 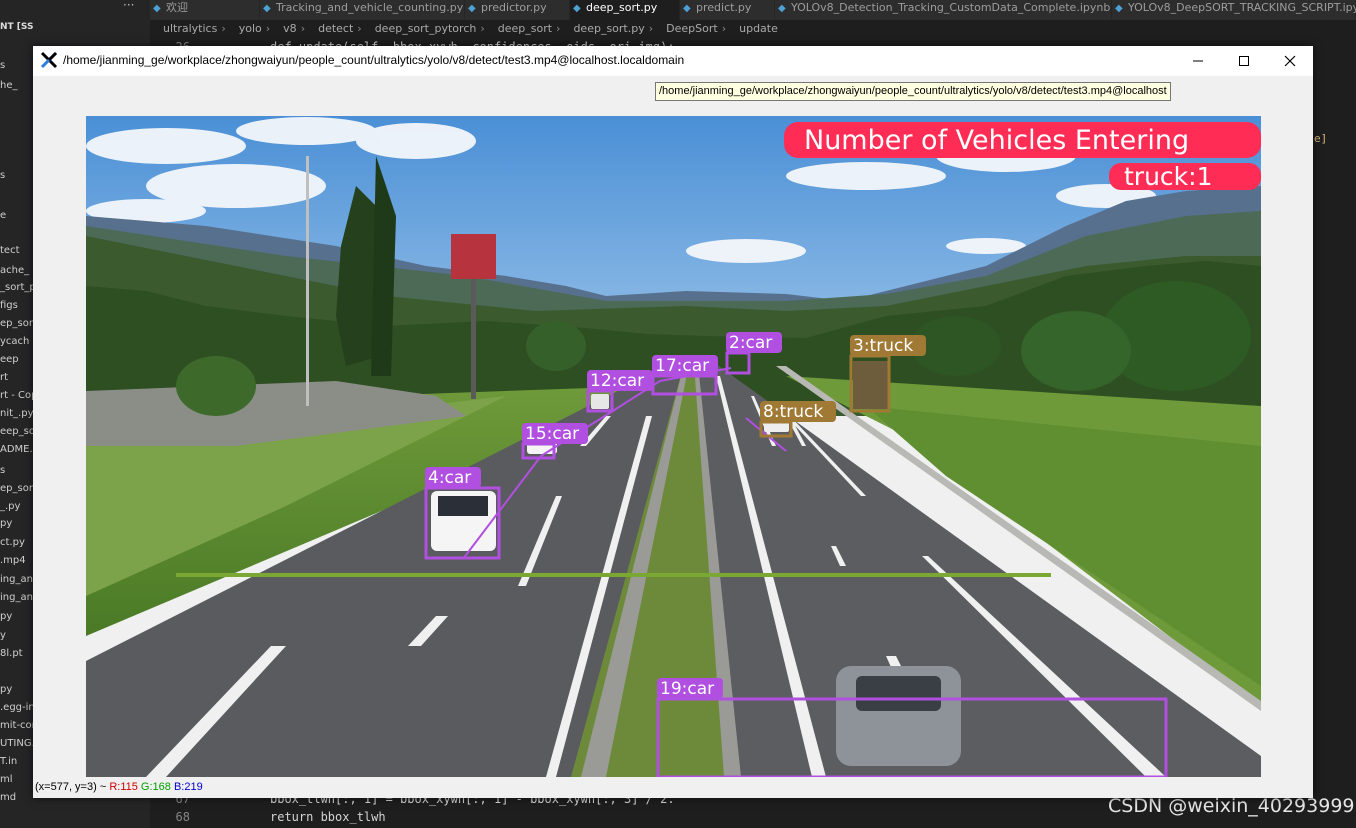 I want to click on editor-tab: ◆ predict.py, so click(x=727, y=10).